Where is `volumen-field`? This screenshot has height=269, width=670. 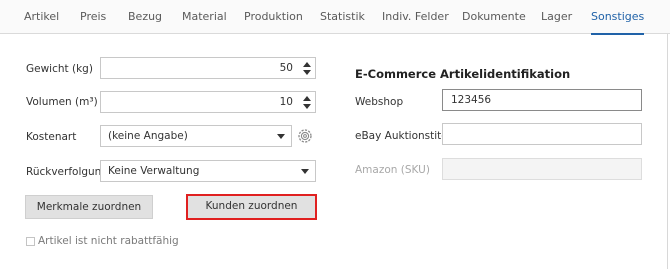 volumen-field is located at coordinates (208, 102).